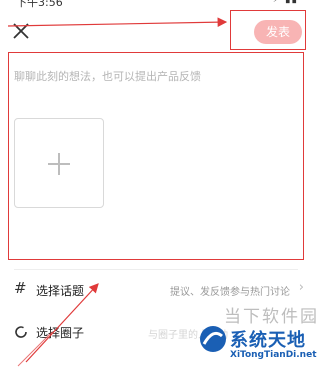 This screenshot has height=368, width=320. I want to click on close-icon, so click(21, 31).